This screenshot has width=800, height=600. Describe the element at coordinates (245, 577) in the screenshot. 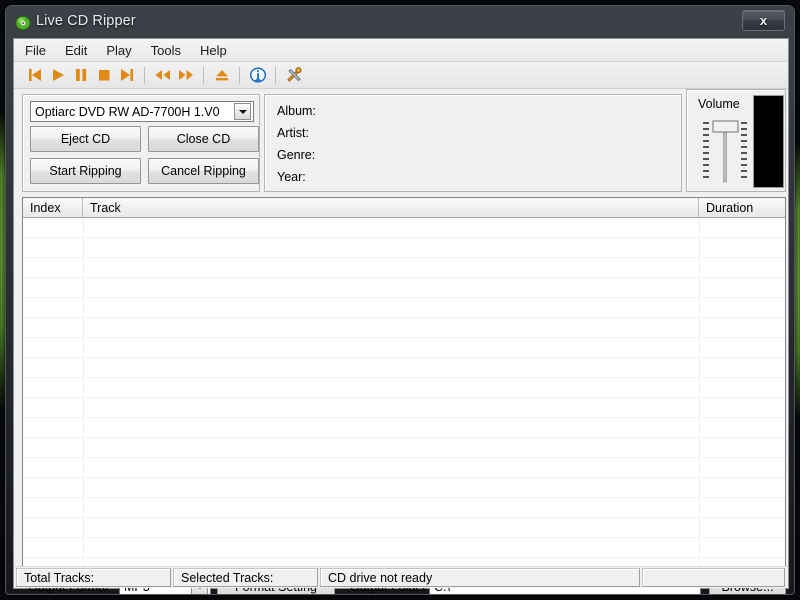

I see `status-selected-tracks: Selected Tracks:` at that location.